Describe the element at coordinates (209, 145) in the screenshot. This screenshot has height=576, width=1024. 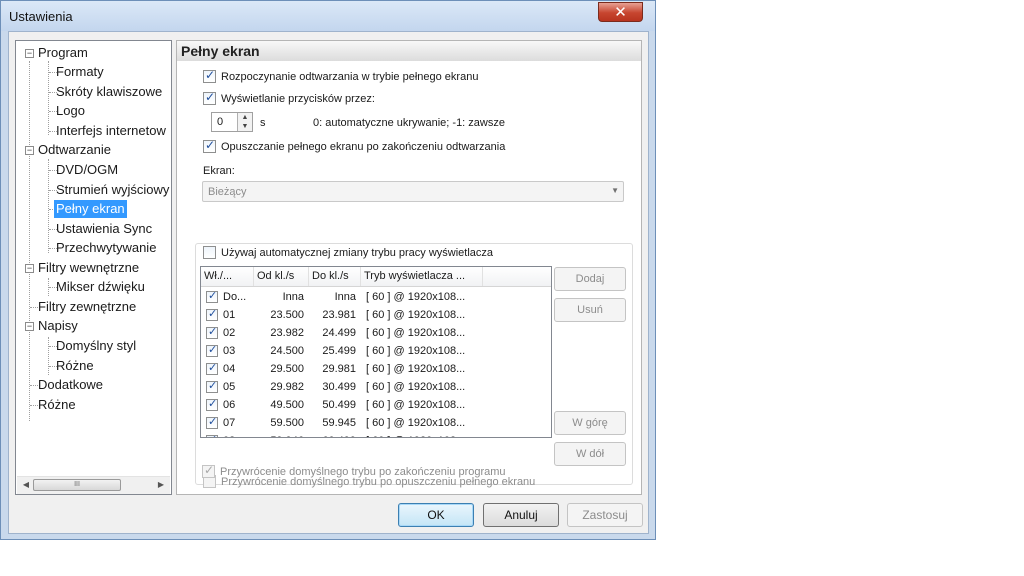
I see `exit-fullscreen-checkbox` at that location.